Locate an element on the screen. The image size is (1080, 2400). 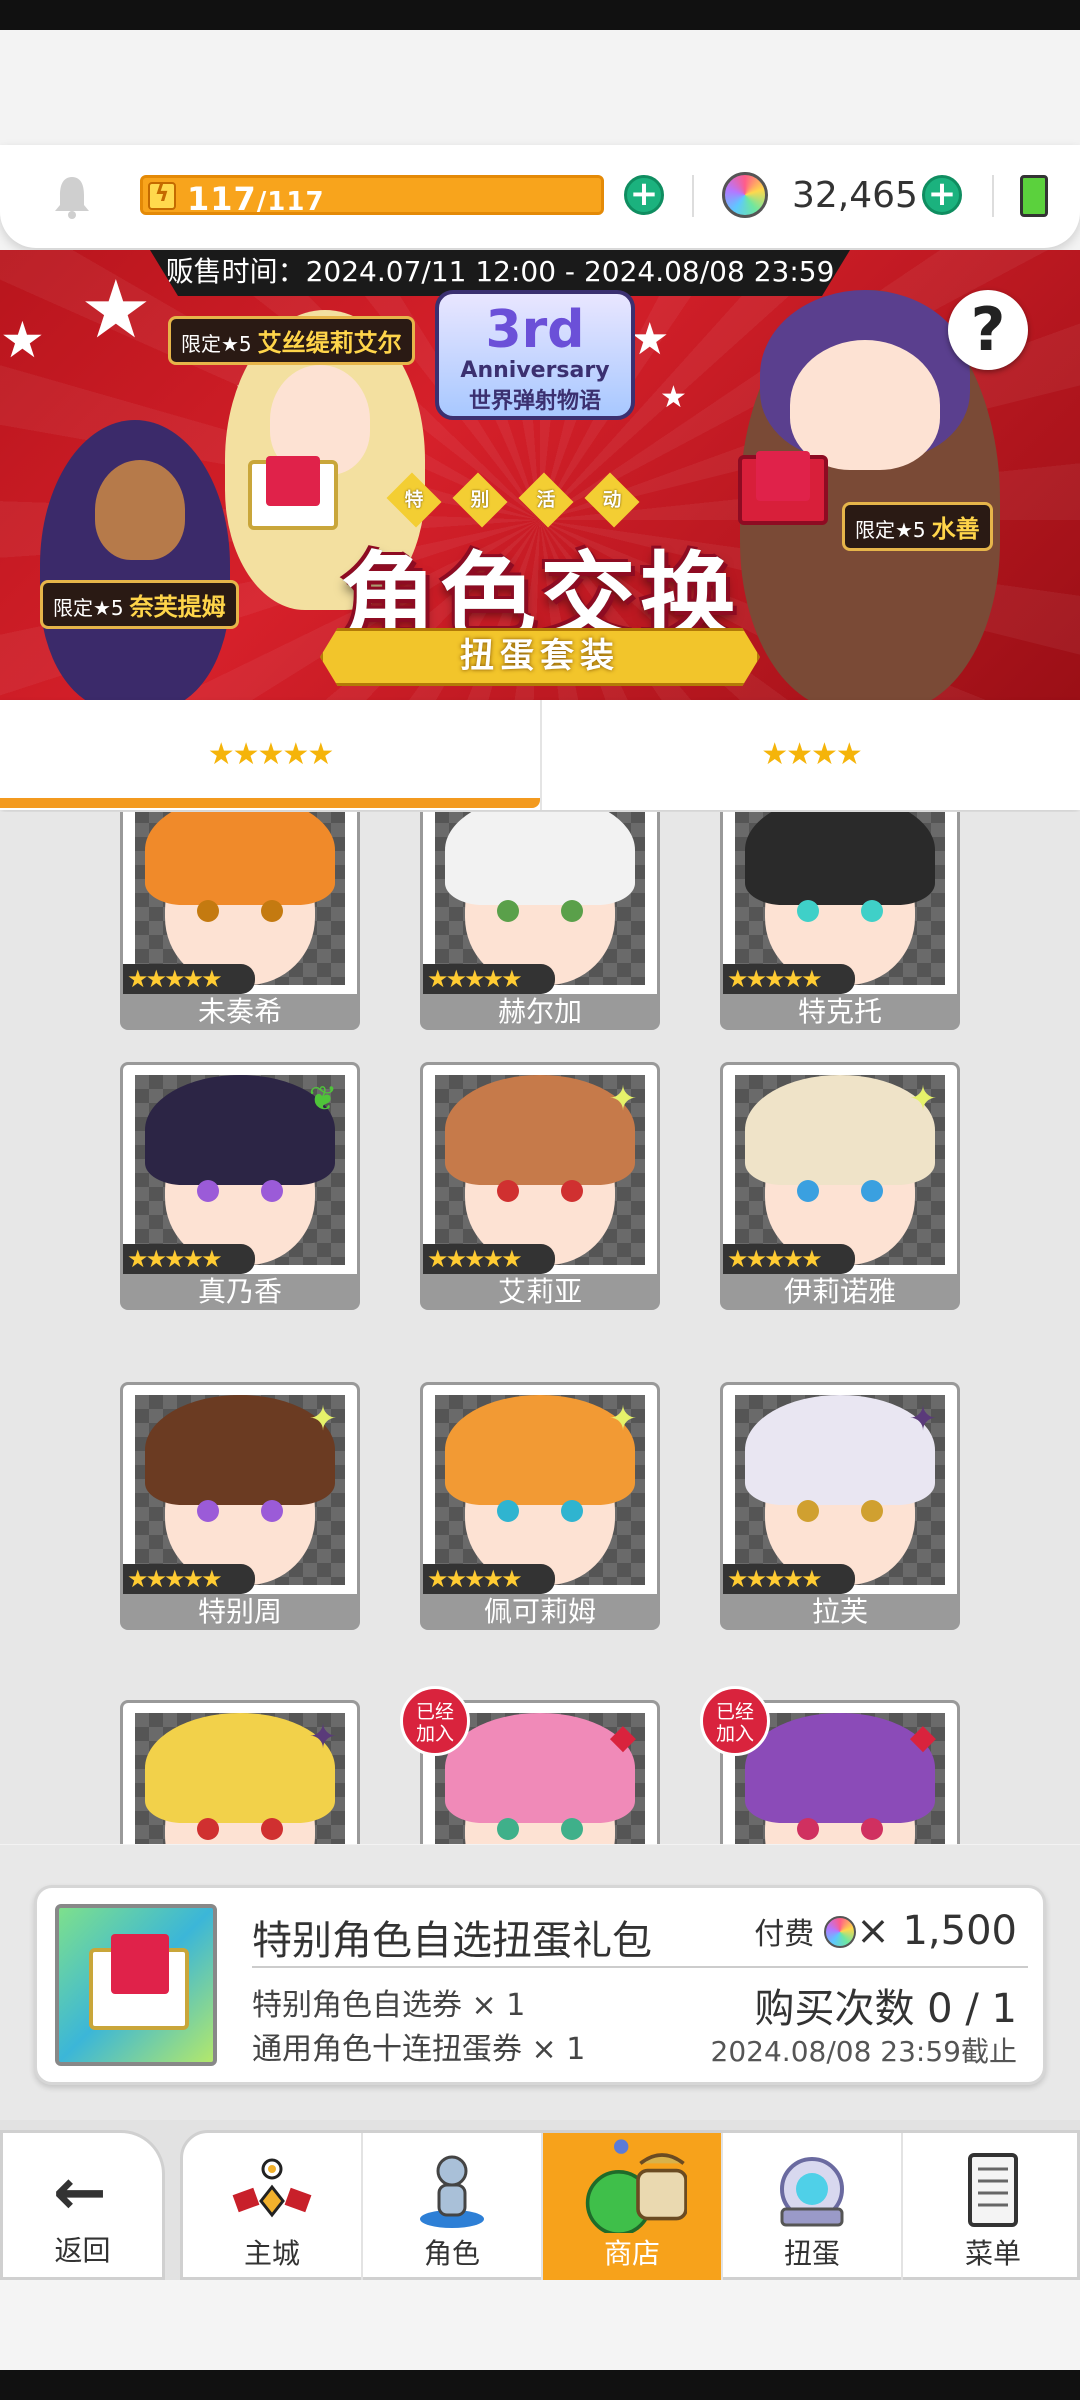
gem-count: 32,465 is located at coordinates (855, 195).